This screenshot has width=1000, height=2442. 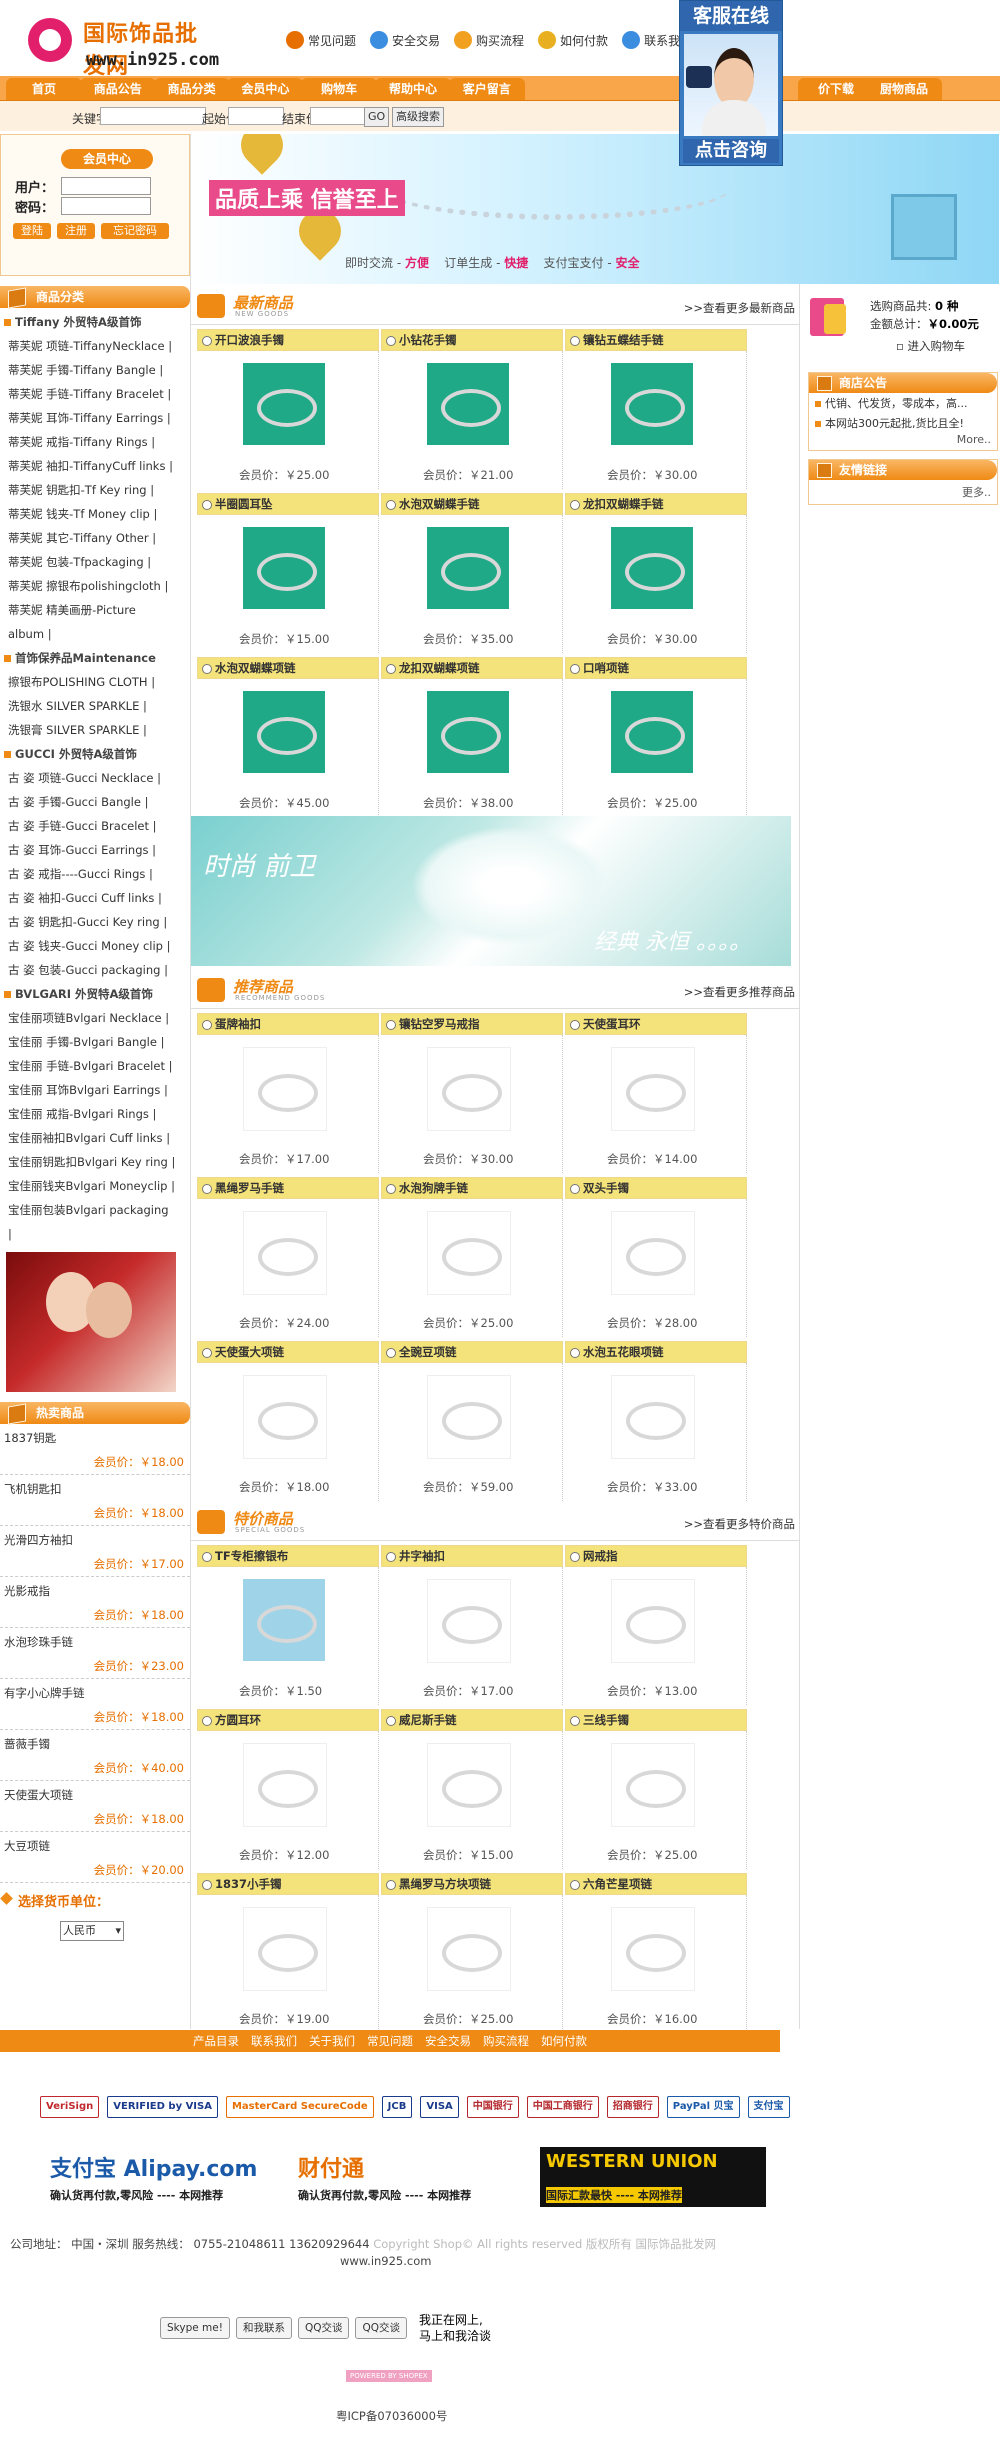 What do you see at coordinates (656, 1556) in the screenshot?
I see `product-name: 网戒指` at bounding box center [656, 1556].